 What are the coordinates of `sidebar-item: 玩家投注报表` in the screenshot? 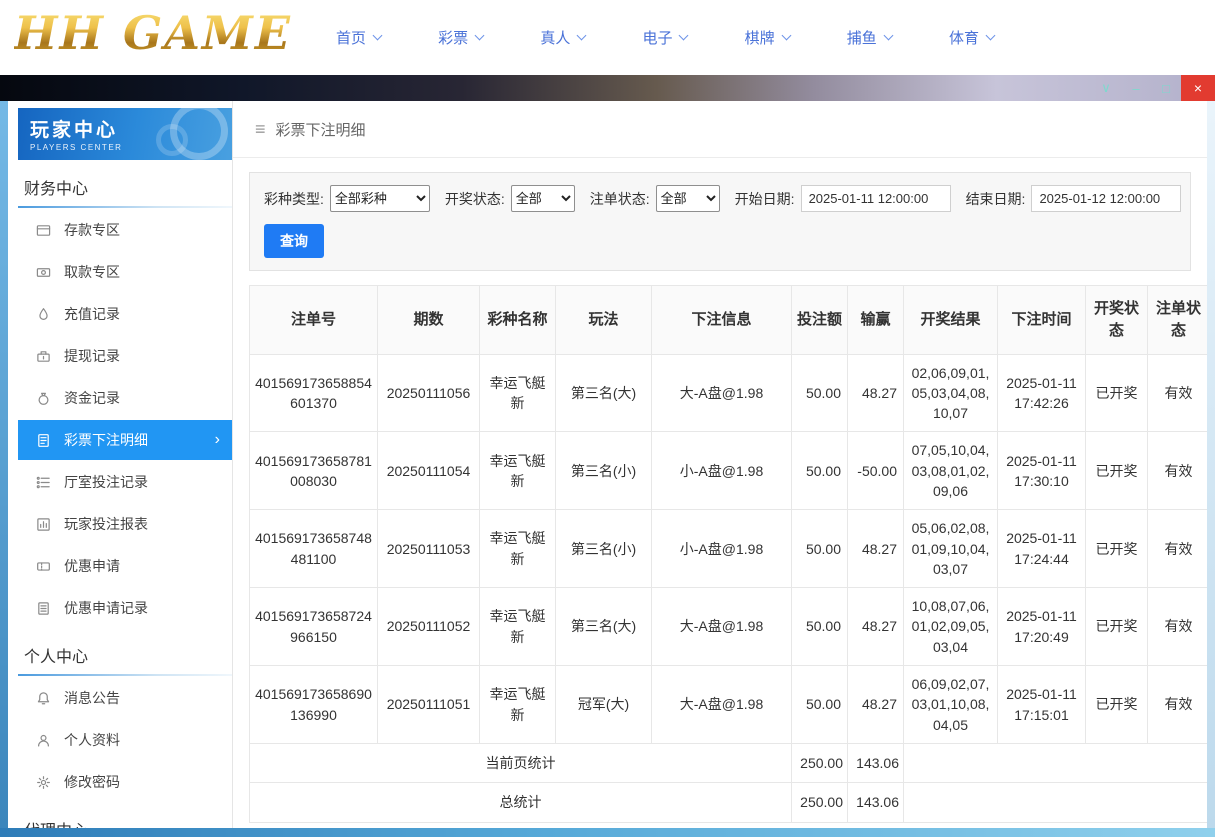 It's located at (125, 524).